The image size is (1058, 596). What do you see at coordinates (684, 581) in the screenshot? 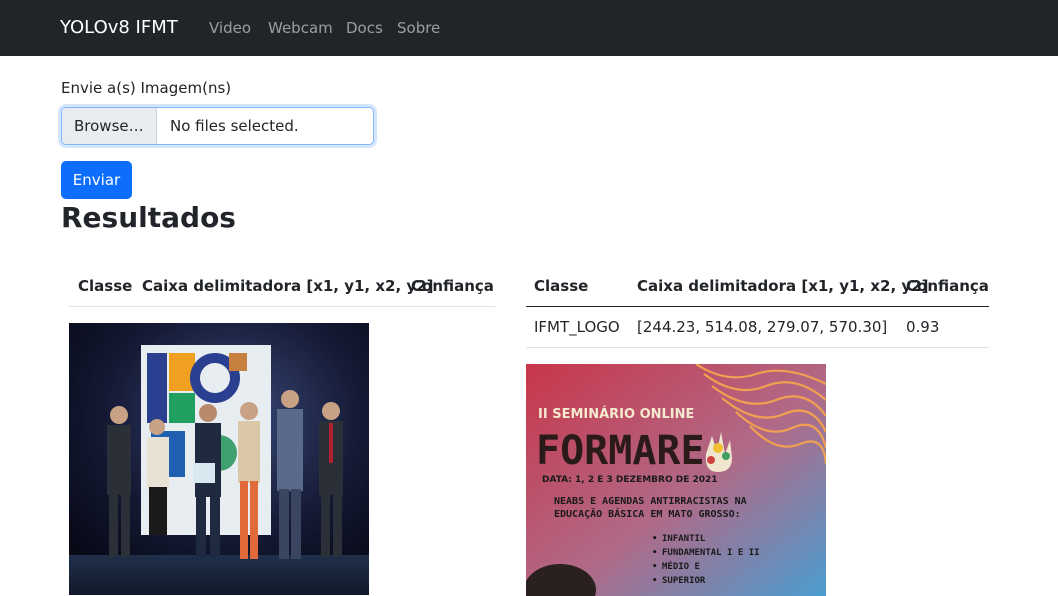
I see `poster-bullet-4: SUPERIOR` at bounding box center [684, 581].